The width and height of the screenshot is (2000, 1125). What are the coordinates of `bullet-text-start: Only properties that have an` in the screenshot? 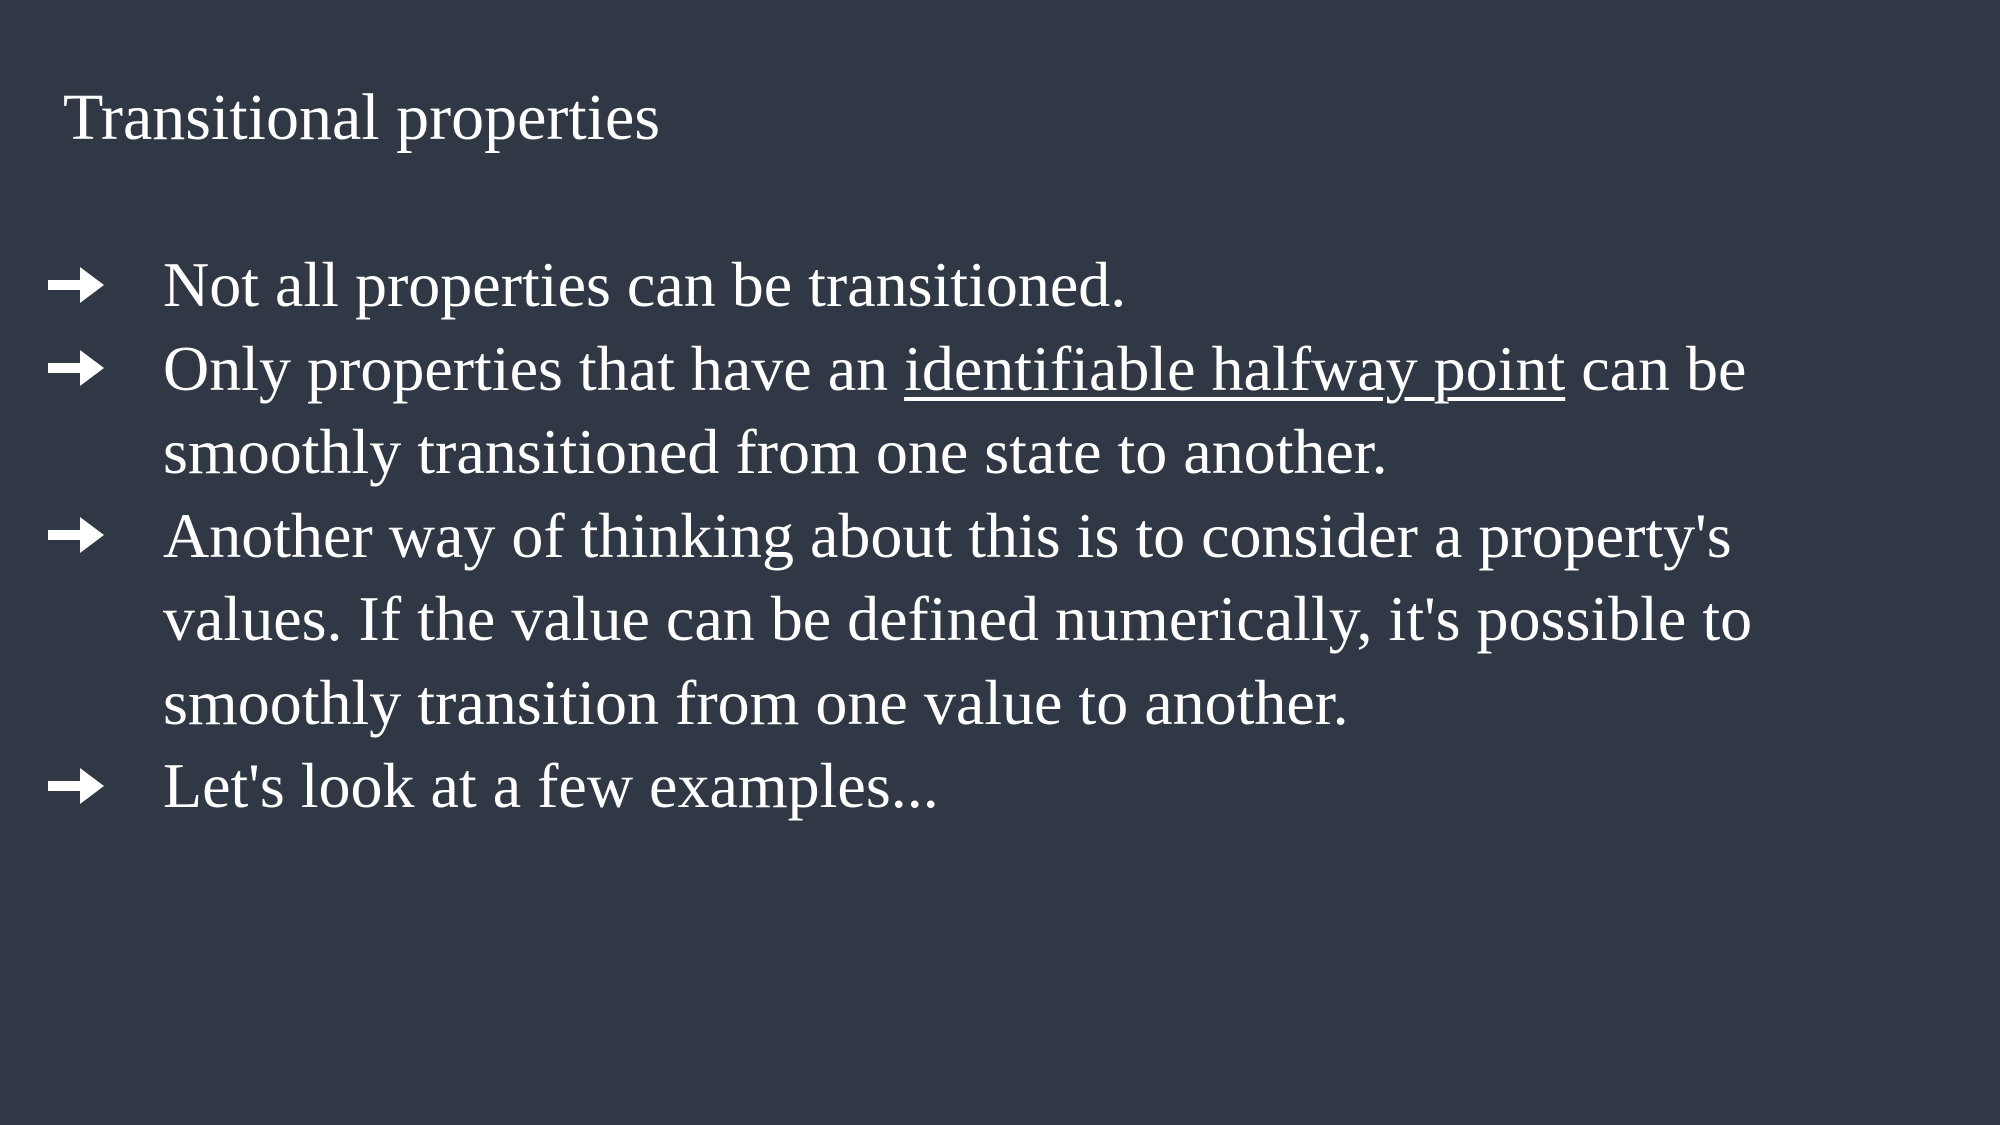 It's located at (534, 368).